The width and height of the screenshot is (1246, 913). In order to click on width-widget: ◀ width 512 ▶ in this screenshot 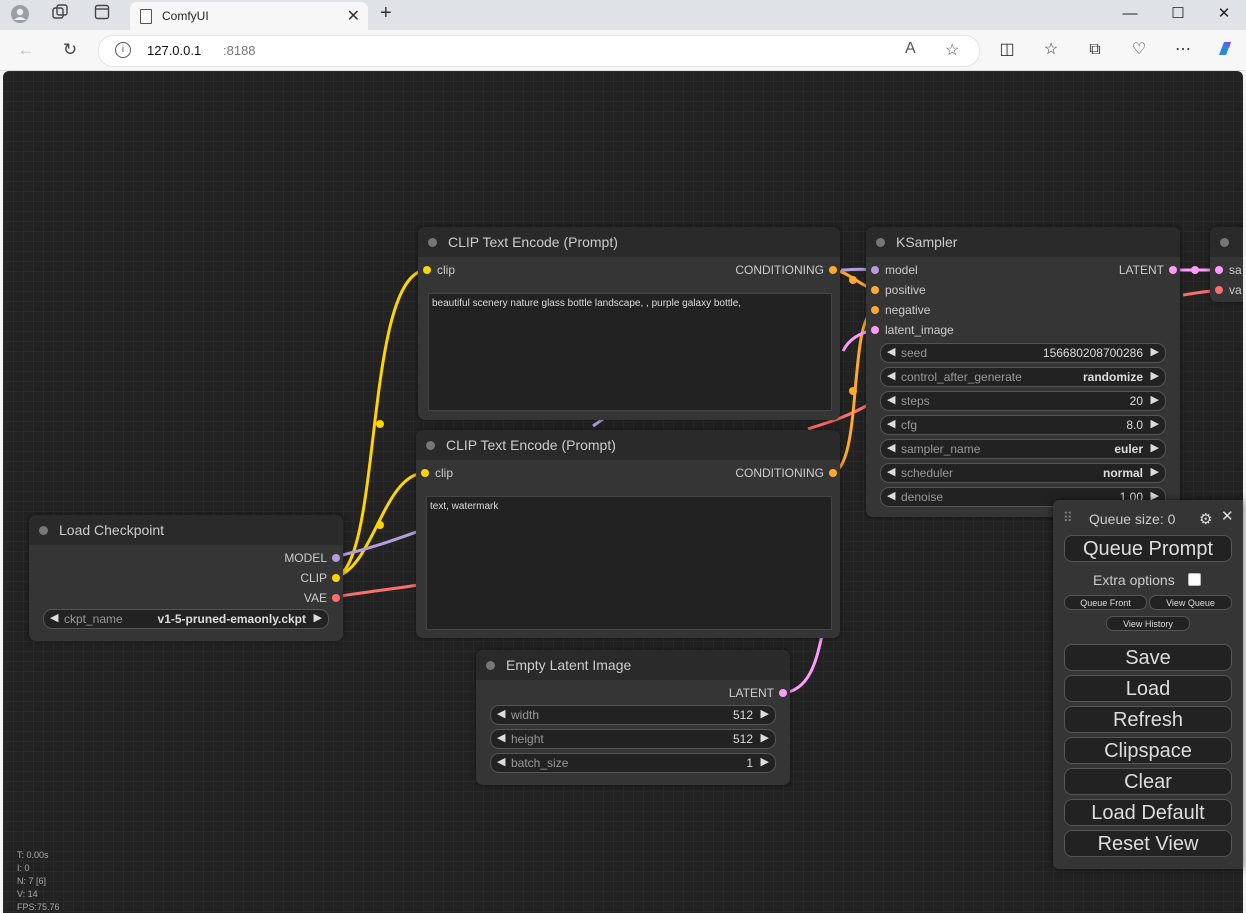, I will do `click(633, 715)`.